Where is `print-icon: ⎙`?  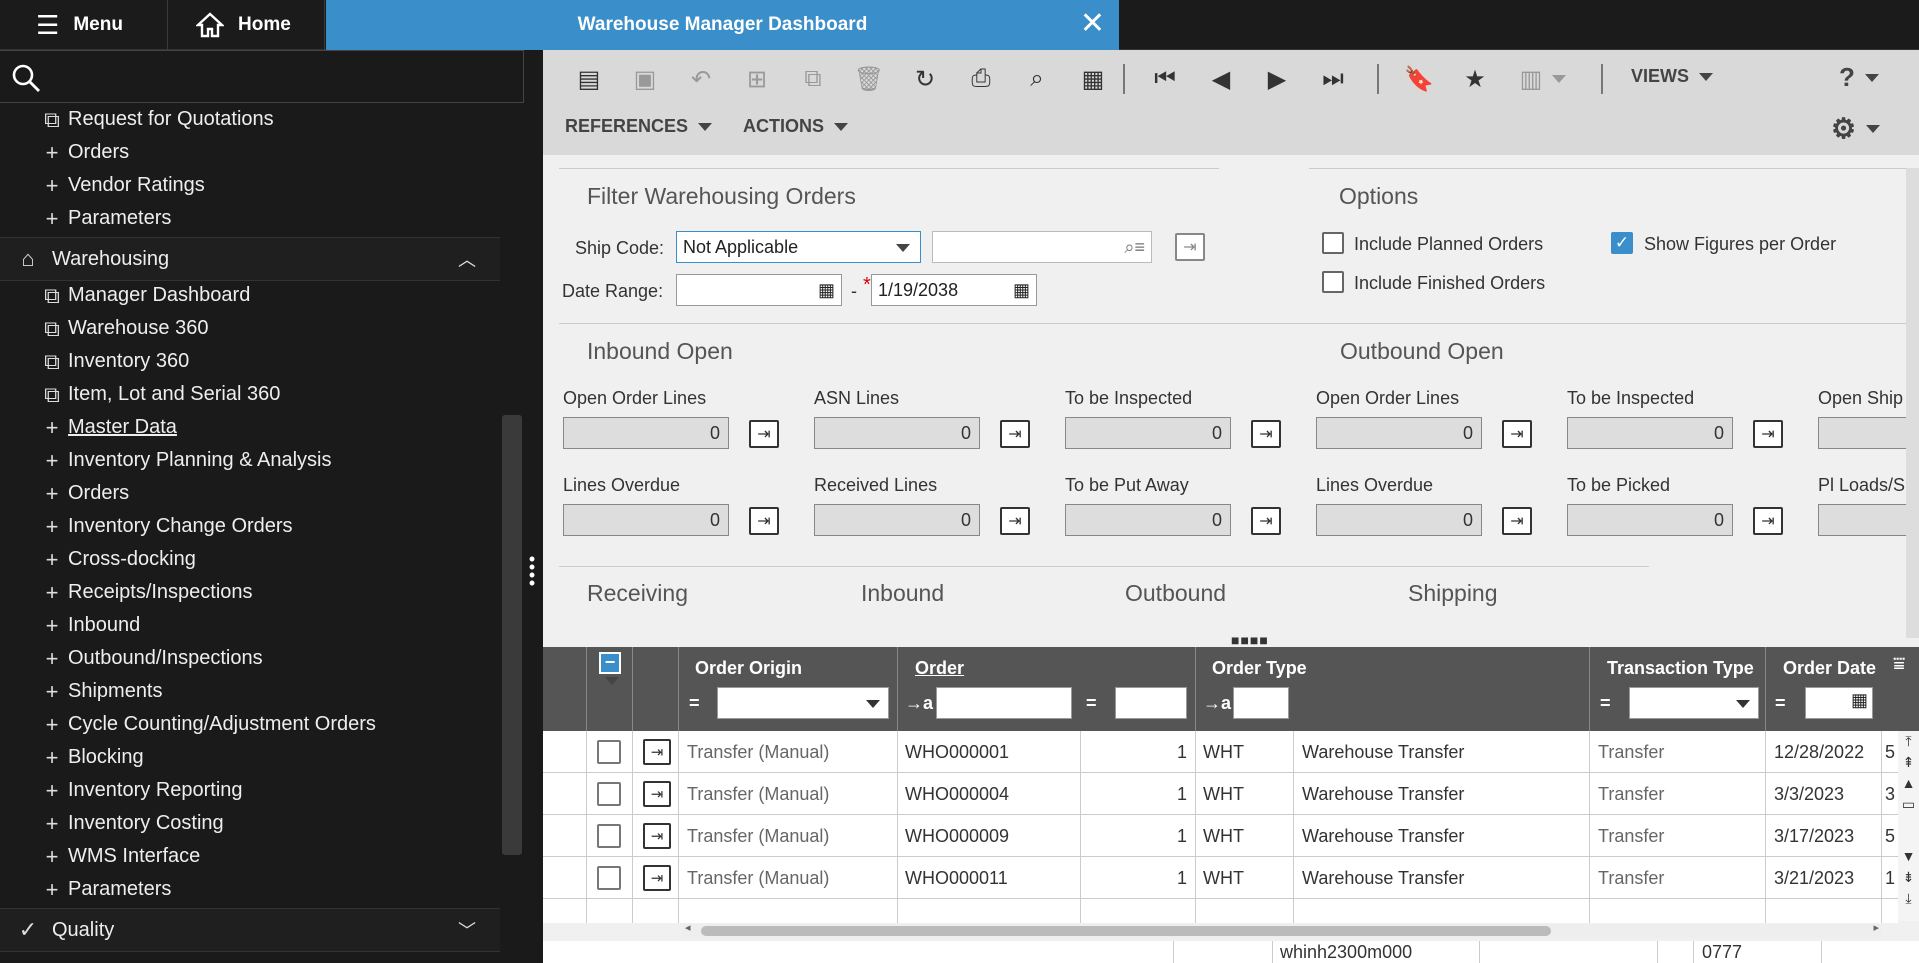
print-icon: ⎙ is located at coordinates (981, 79).